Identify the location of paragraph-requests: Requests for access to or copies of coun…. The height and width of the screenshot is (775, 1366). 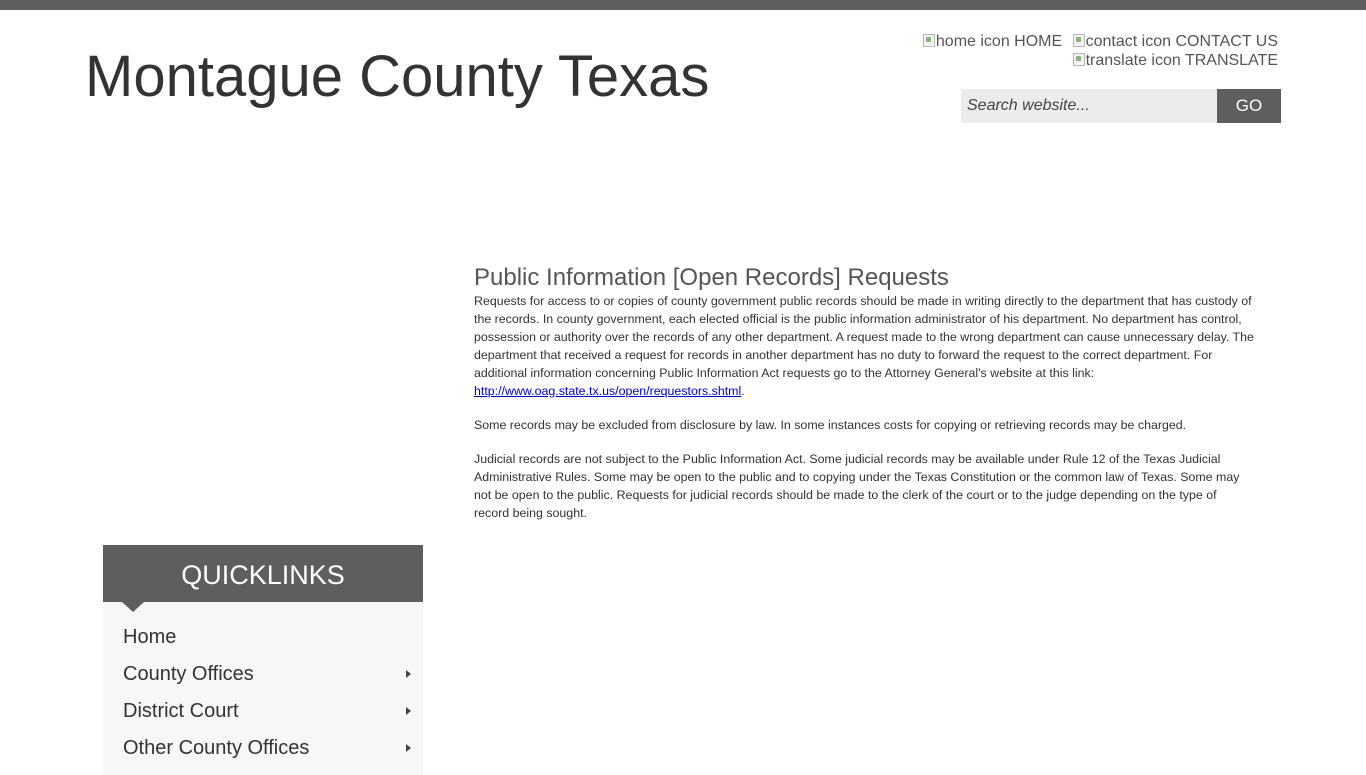
(864, 346).